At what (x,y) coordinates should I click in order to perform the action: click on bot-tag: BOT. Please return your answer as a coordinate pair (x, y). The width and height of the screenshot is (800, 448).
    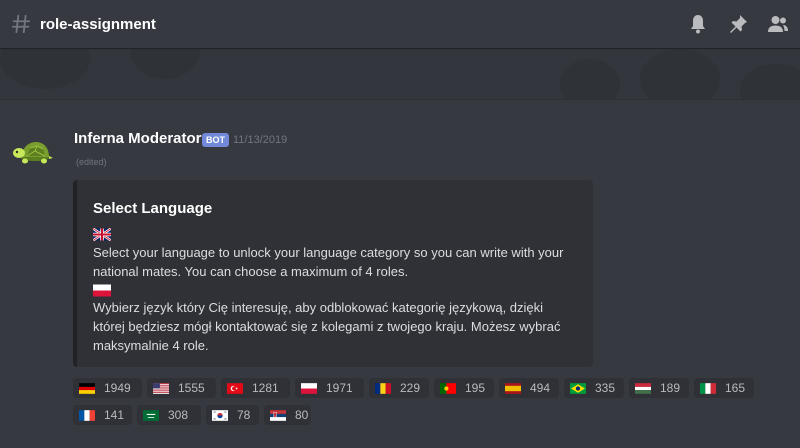
    Looking at the image, I should click on (215, 140).